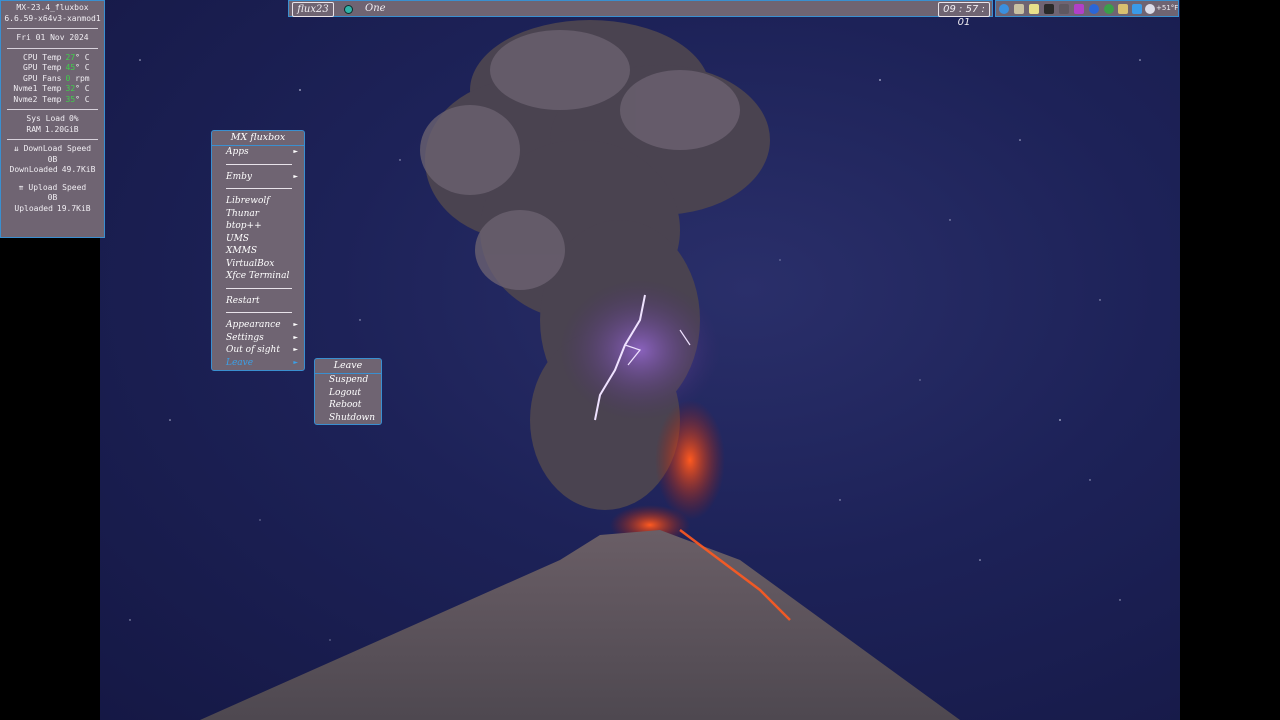  I want to click on workspace-name: One, so click(375, 9).